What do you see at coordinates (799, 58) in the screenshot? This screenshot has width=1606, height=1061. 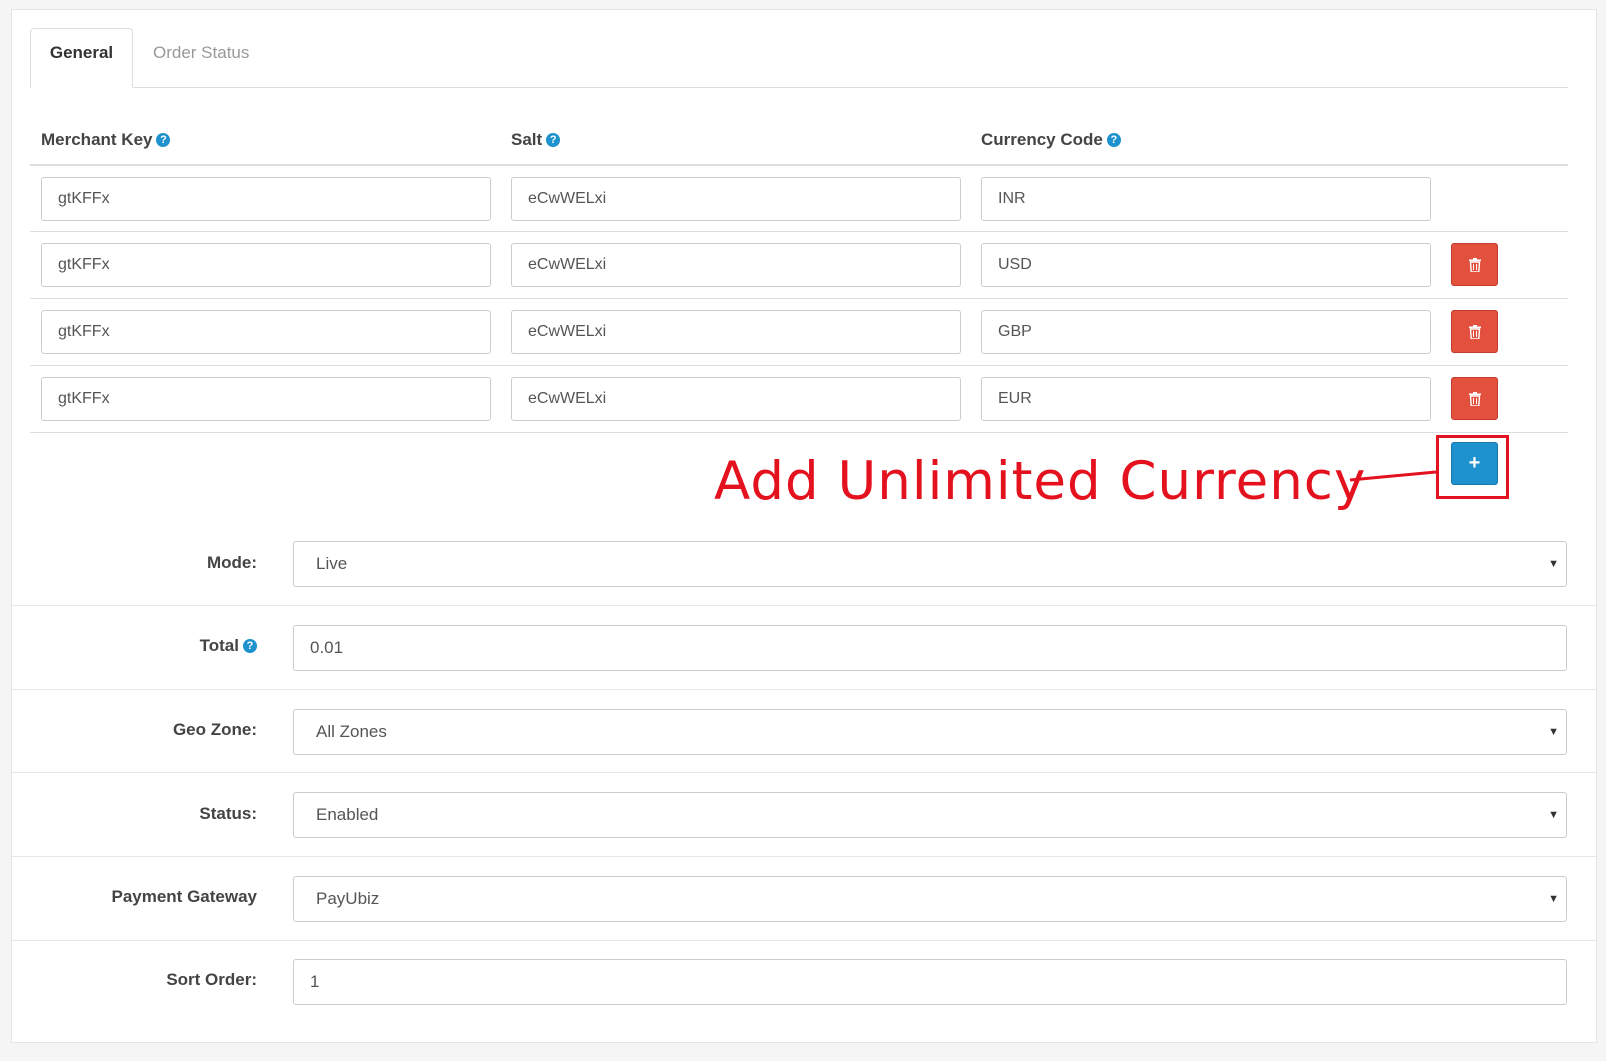 I see `tab-bar: General Order Status` at bounding box center [799, 58].